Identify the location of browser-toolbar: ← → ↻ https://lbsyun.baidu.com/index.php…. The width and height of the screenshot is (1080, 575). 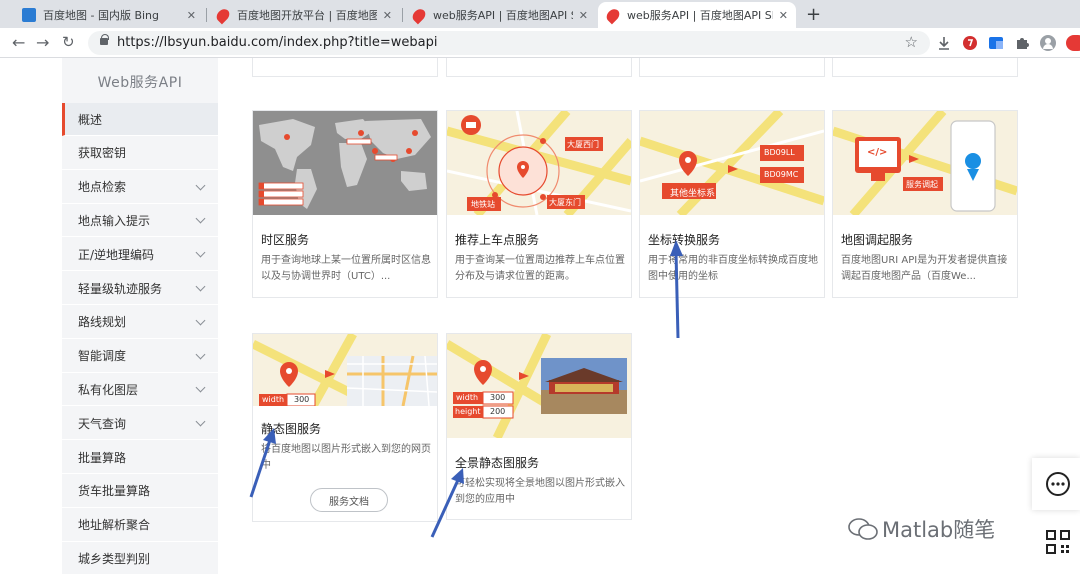
(540, 43).